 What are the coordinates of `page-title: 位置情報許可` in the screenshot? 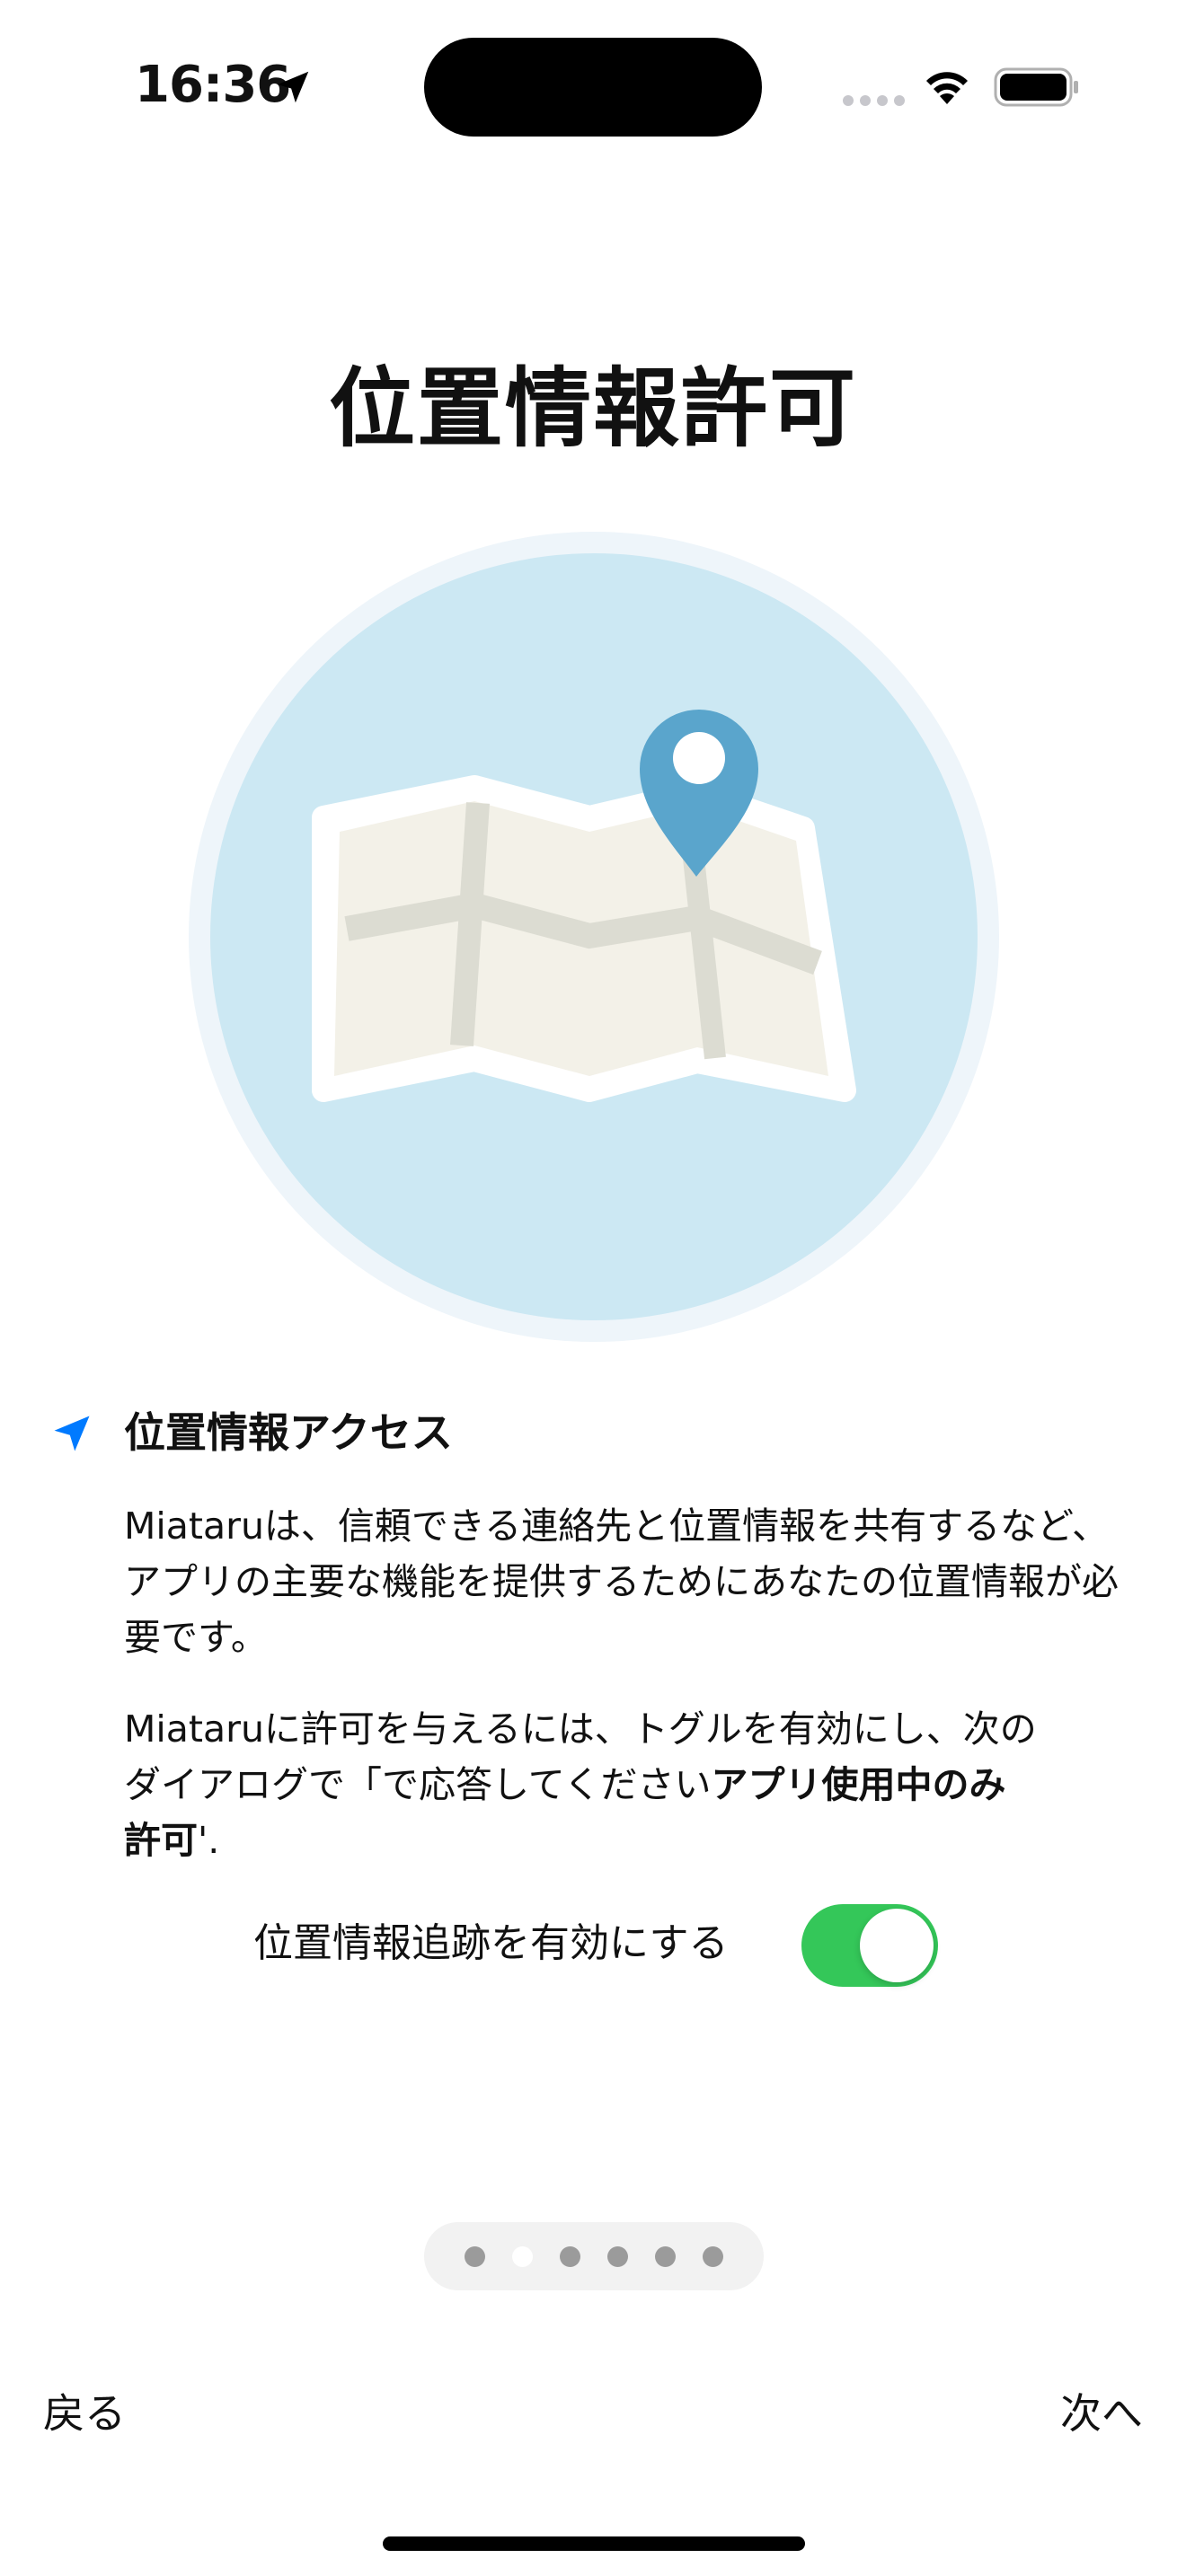 It's located at (593, 408).